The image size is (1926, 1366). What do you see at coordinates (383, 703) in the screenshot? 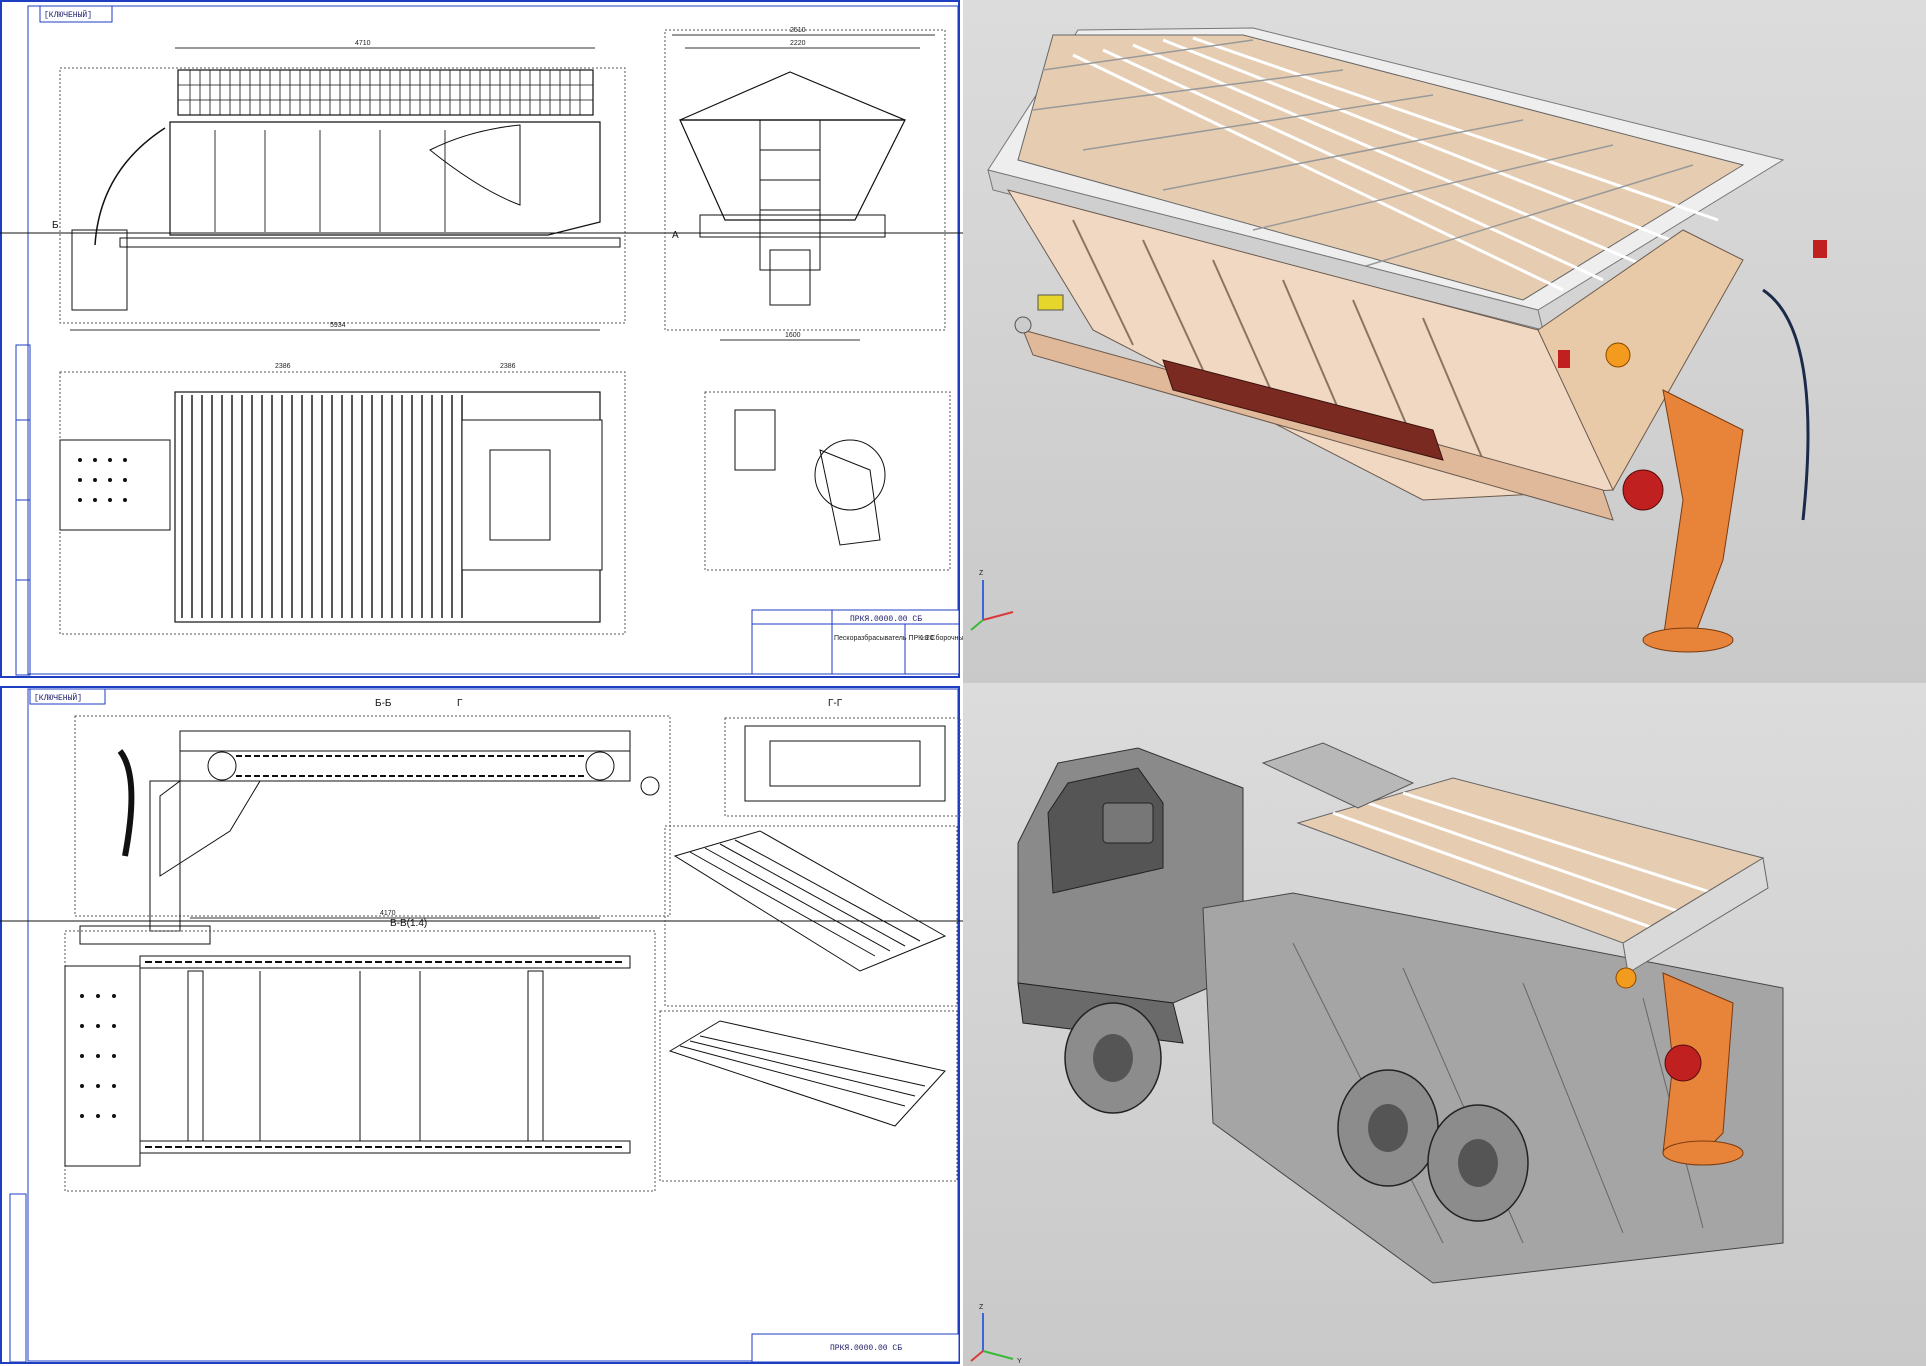
I see `section-bb: Б-Б` at bounding box center [383, 703].